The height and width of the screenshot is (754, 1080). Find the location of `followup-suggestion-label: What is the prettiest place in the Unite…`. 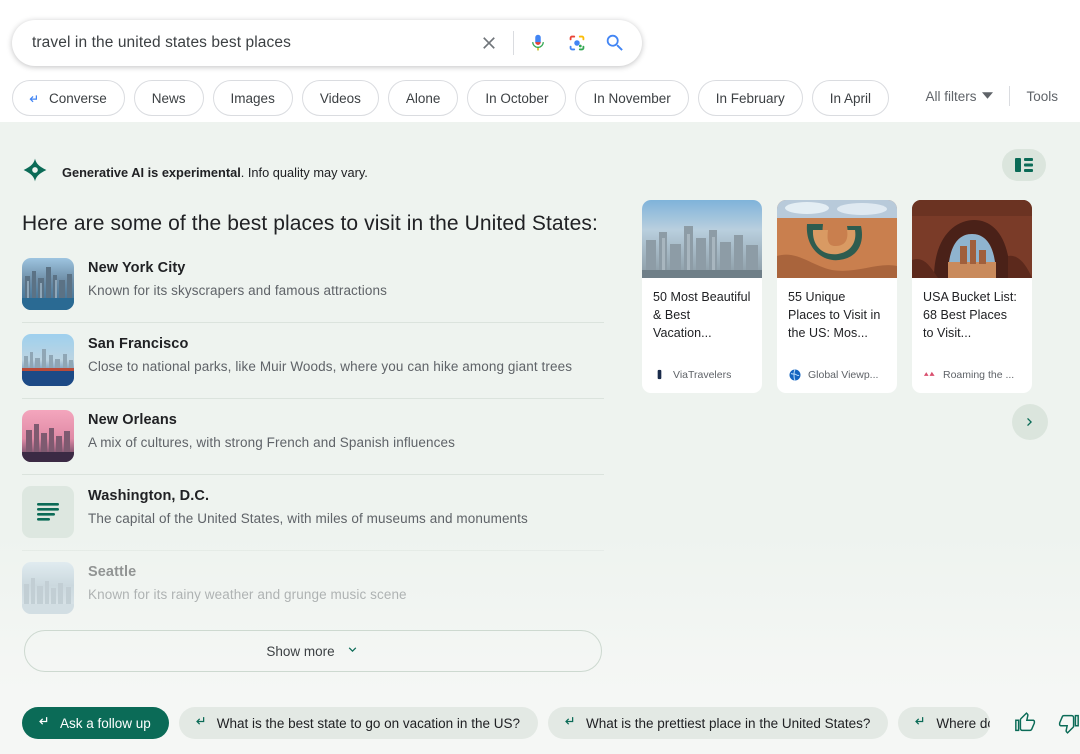

followup-suggestion-label: What is the prettiest place in the Unite… is located at coordinates (728, 723).